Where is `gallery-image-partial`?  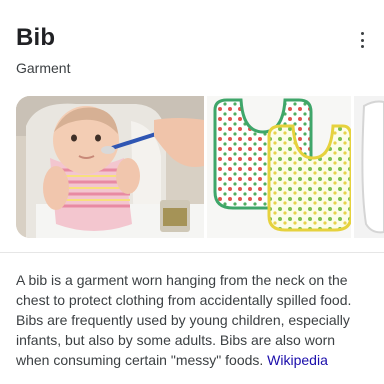 gallery-image-partial is located at coordinates (369, 167).